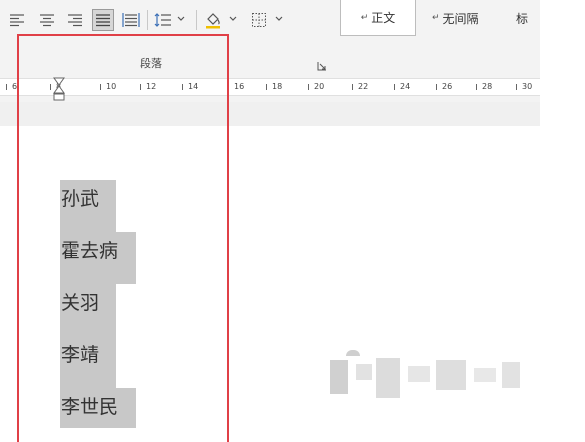  I want to click on shading-dropdown, so click(233, 19).